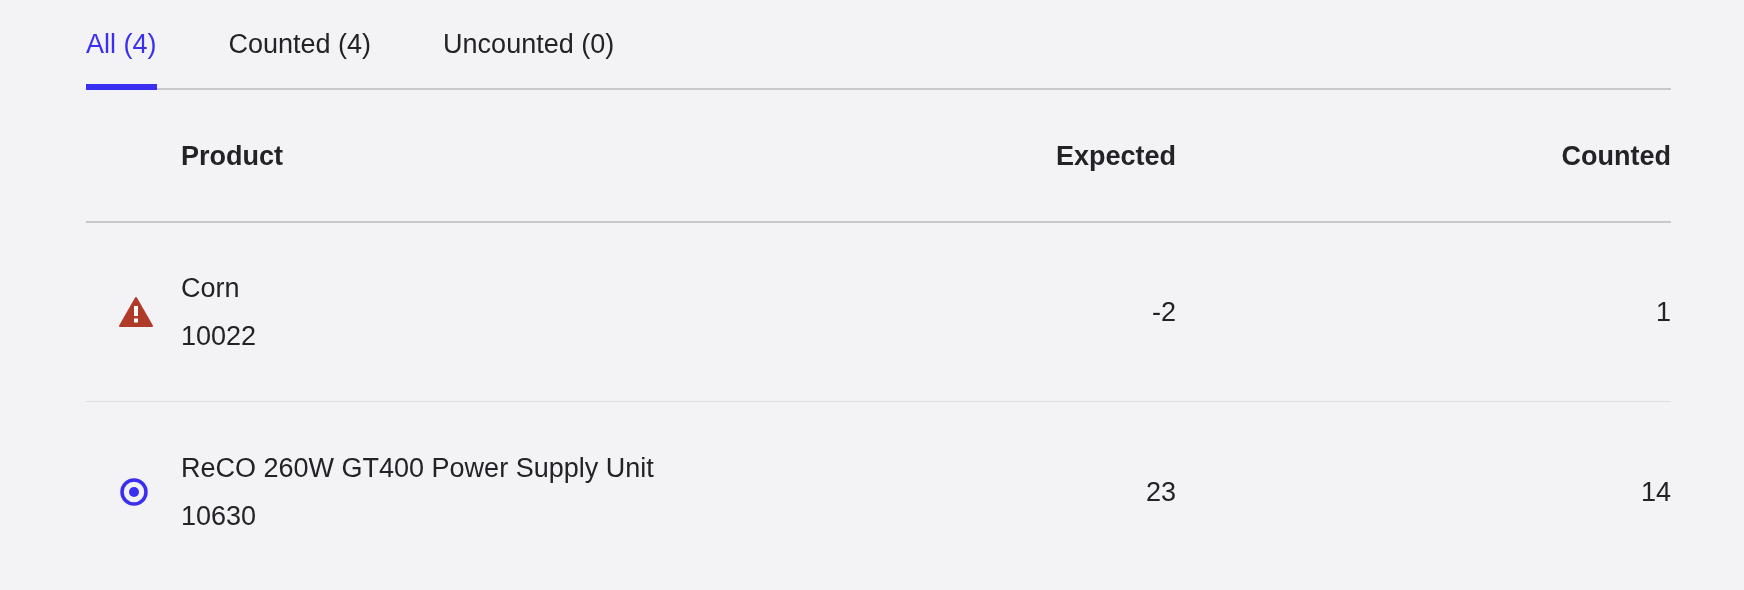  I want to click on column-header: Counted, so click(1615, 156).